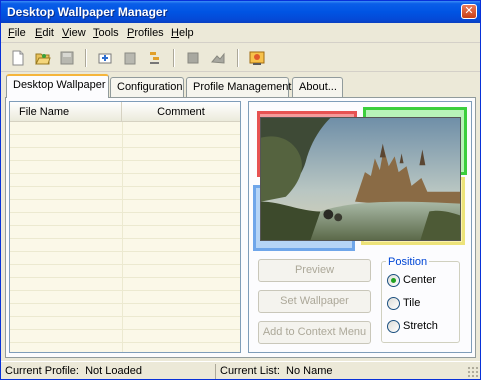 This screenshot has height=380, width=481. I want to click on close-icon: ✕, so click(469, 11).